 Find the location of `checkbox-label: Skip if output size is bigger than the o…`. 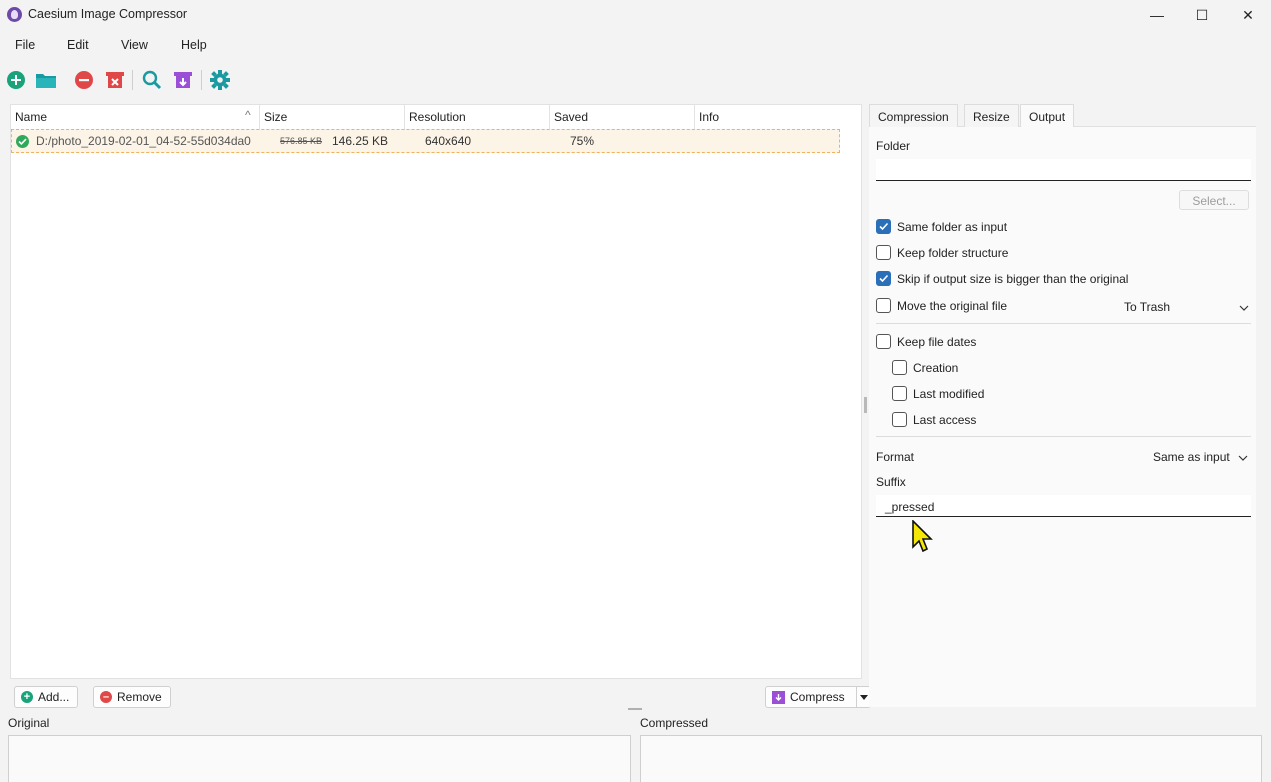

checkbox-label: Skip if output size is bigger than the o… is located at coordinates (1013, 278).